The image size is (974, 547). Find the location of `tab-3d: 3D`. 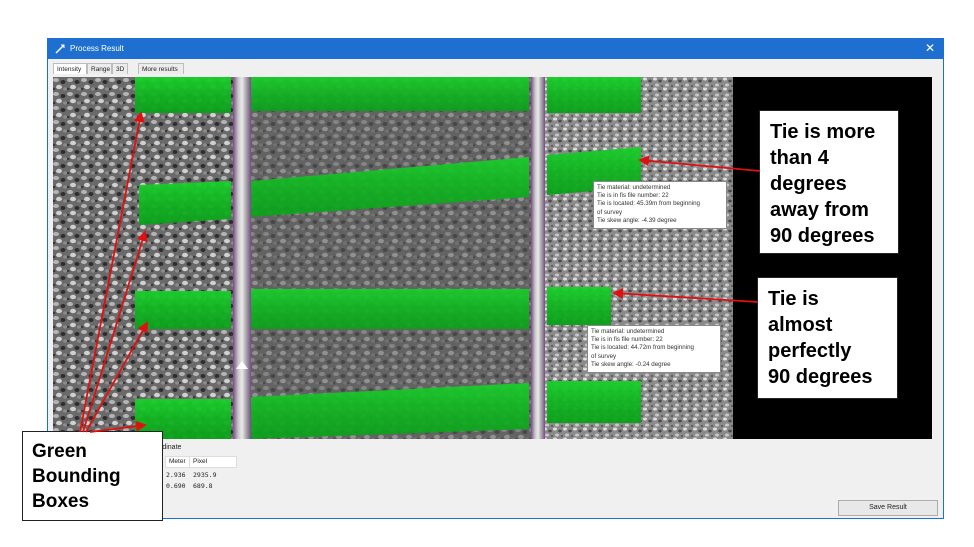

tab-3d: 3D is located at coordinates (120, 68).